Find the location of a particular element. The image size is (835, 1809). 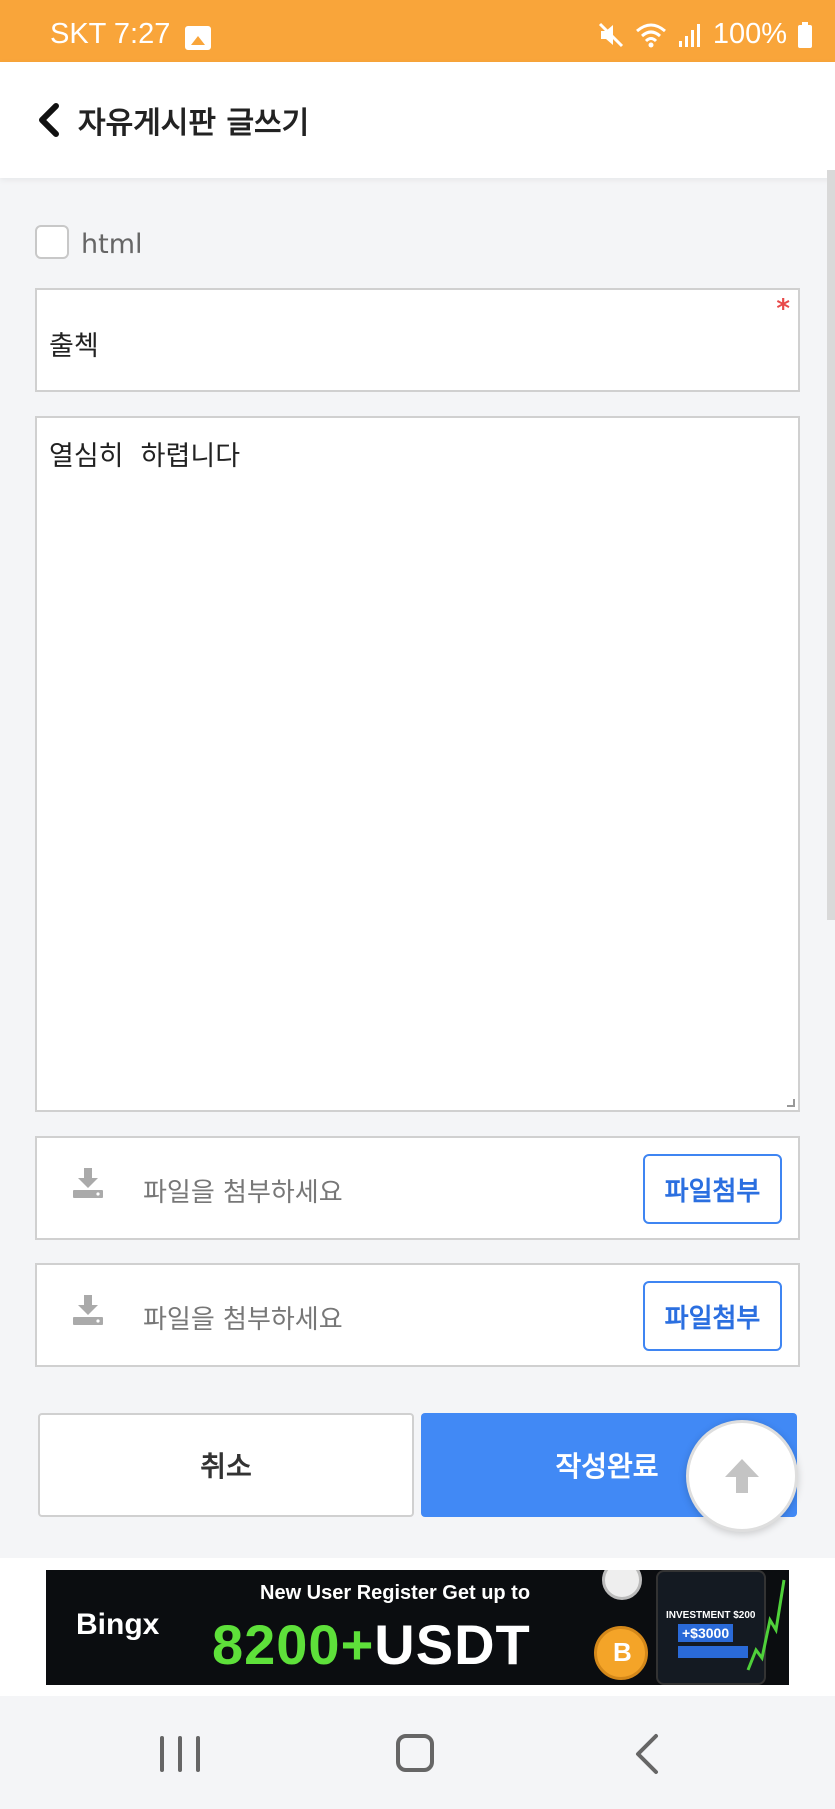

home-icon is located at coordinates (415, 1753).